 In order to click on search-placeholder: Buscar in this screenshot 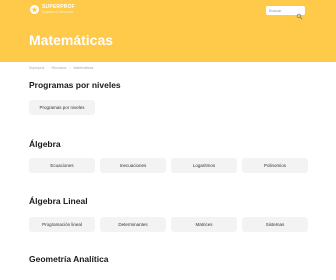, I will do `click(275, 10)`.